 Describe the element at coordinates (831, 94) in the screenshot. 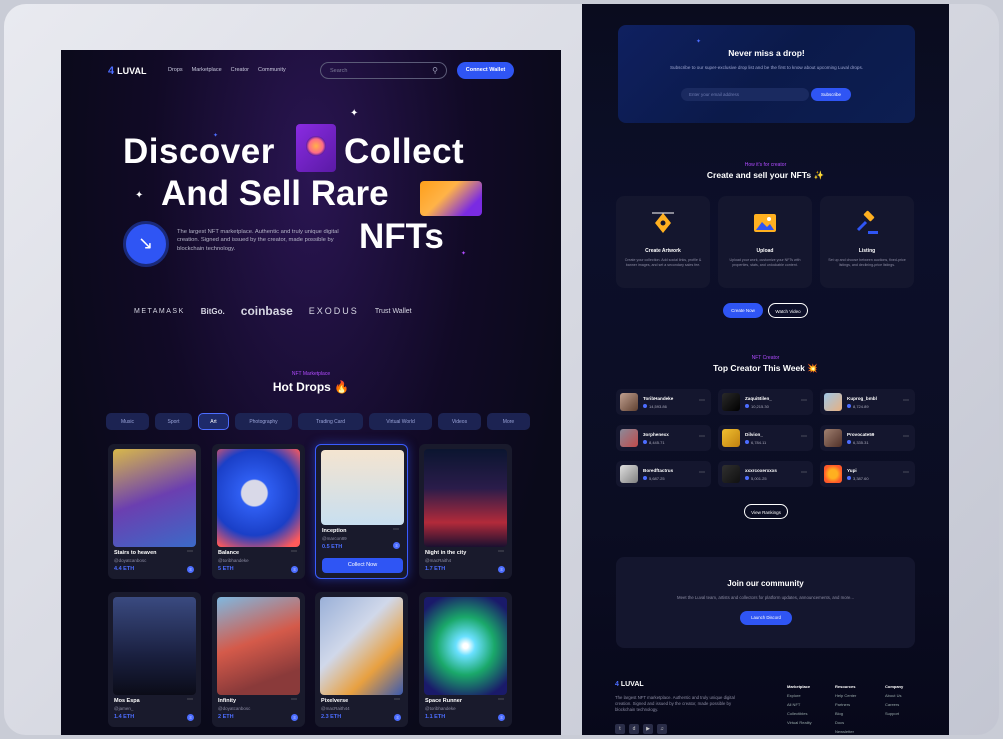

I see `subscribe-button: Subscribe` at that location.